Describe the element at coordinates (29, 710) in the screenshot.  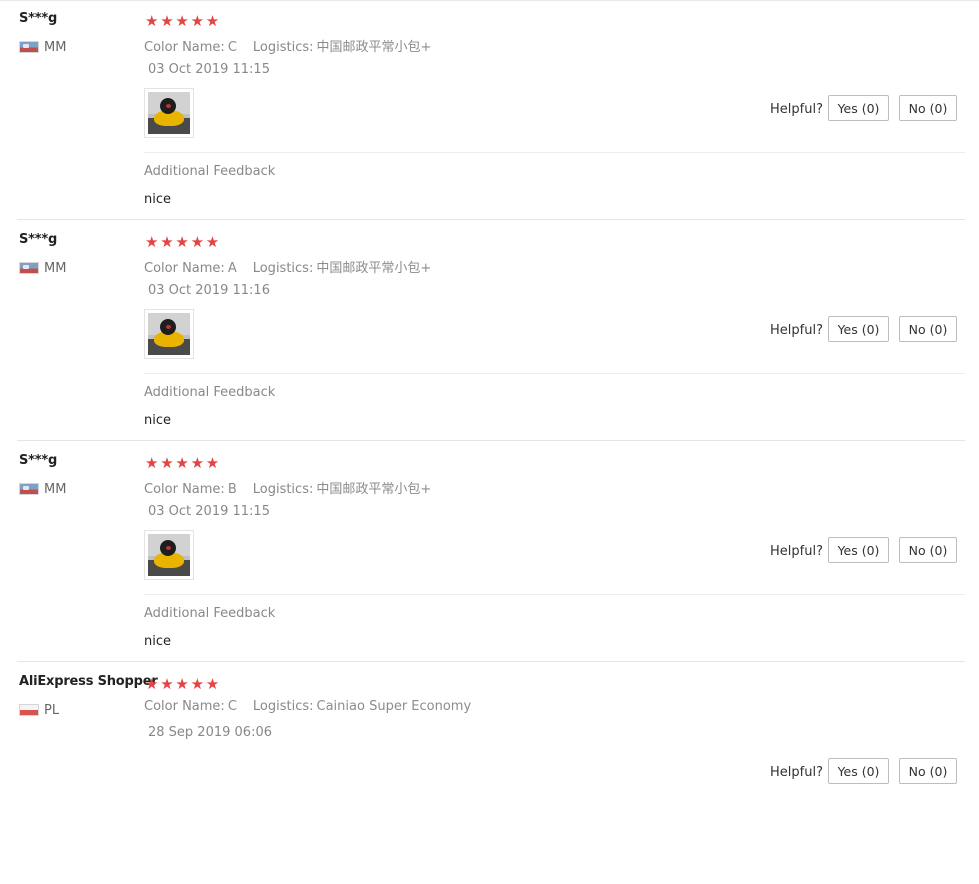
I see `poland-flag-icon` at that location.